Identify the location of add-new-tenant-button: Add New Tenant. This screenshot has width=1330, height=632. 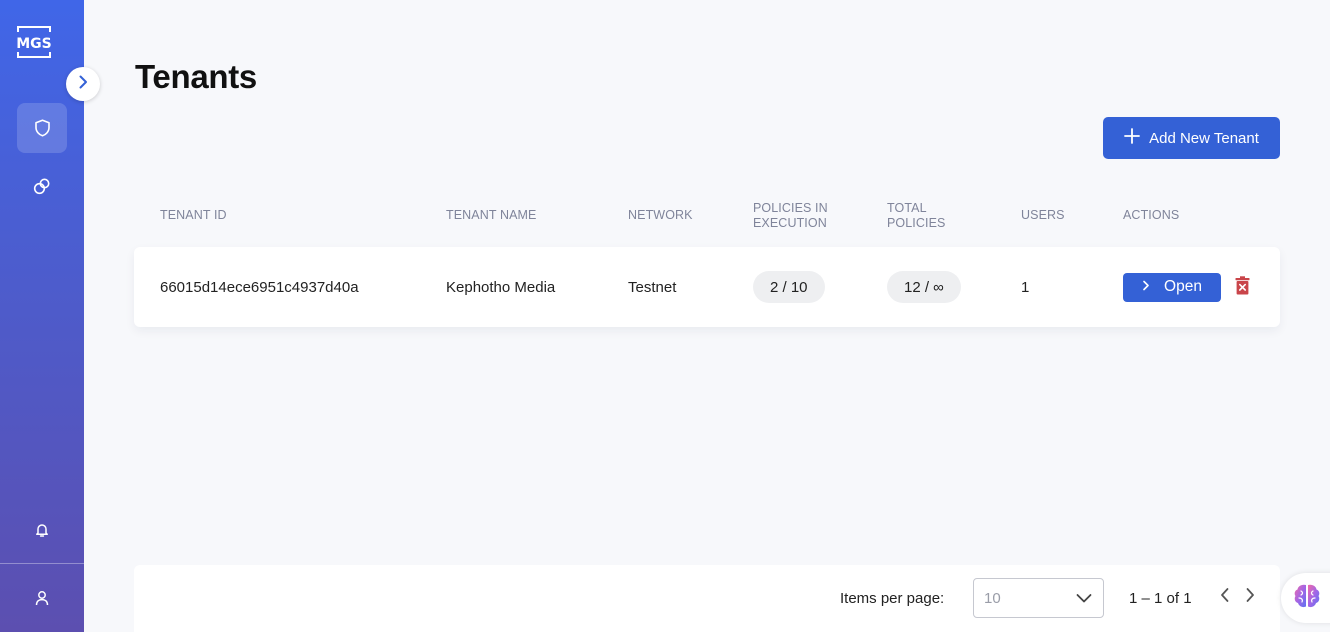
(1191, 138).